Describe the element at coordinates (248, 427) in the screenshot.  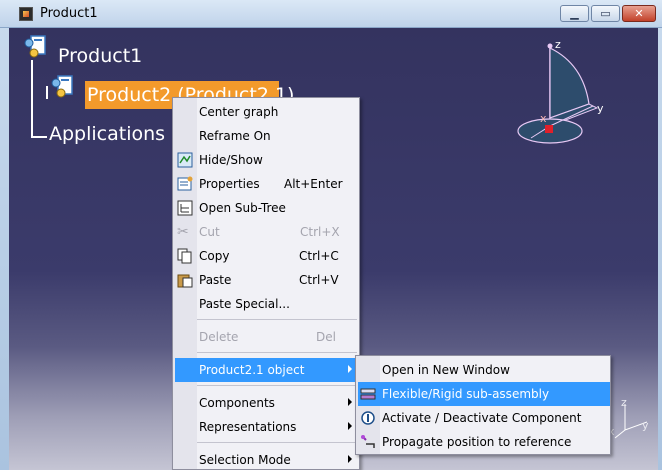
I see `menu-item-label: Representations` at that location.